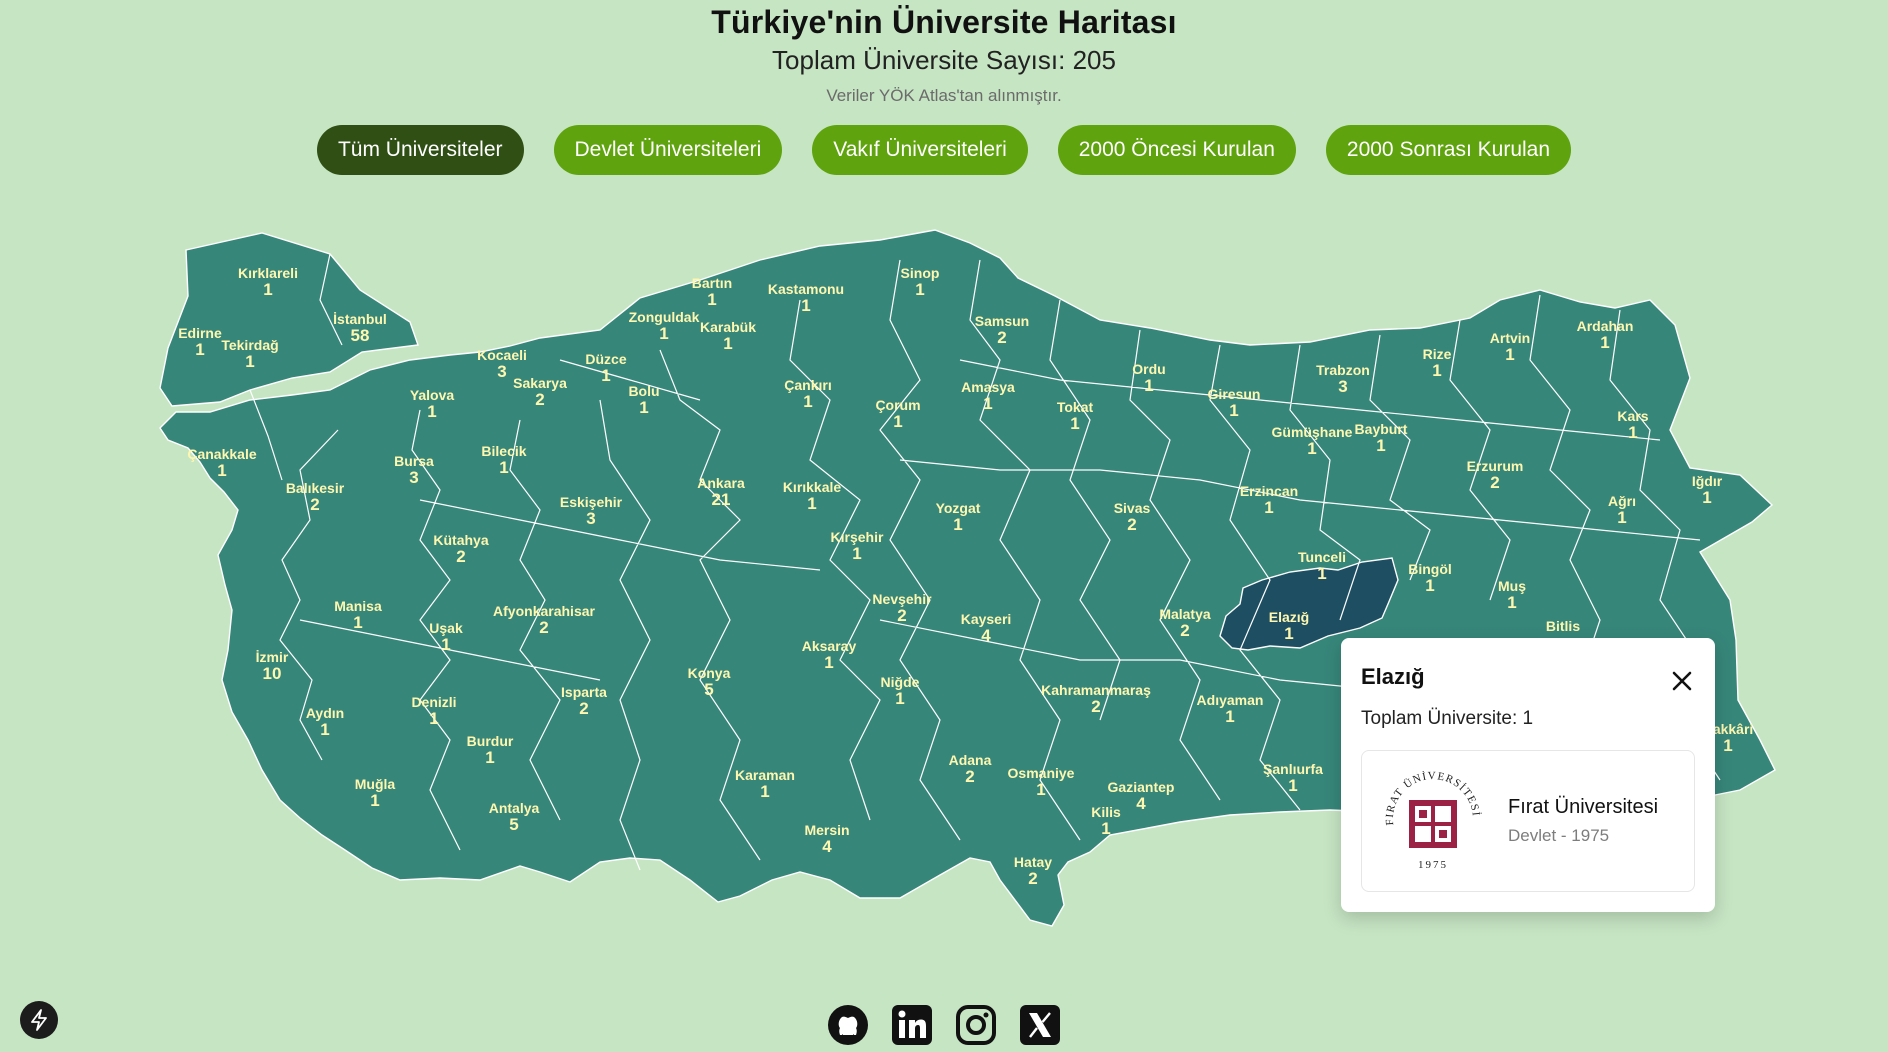 Image resolution: width=1888 pixels, height=1052 pixels. What do you see at coordinates (1106, 812) in the screenshot?
I see `province-name-label: Kilis` at bounding box center [1106, 812].